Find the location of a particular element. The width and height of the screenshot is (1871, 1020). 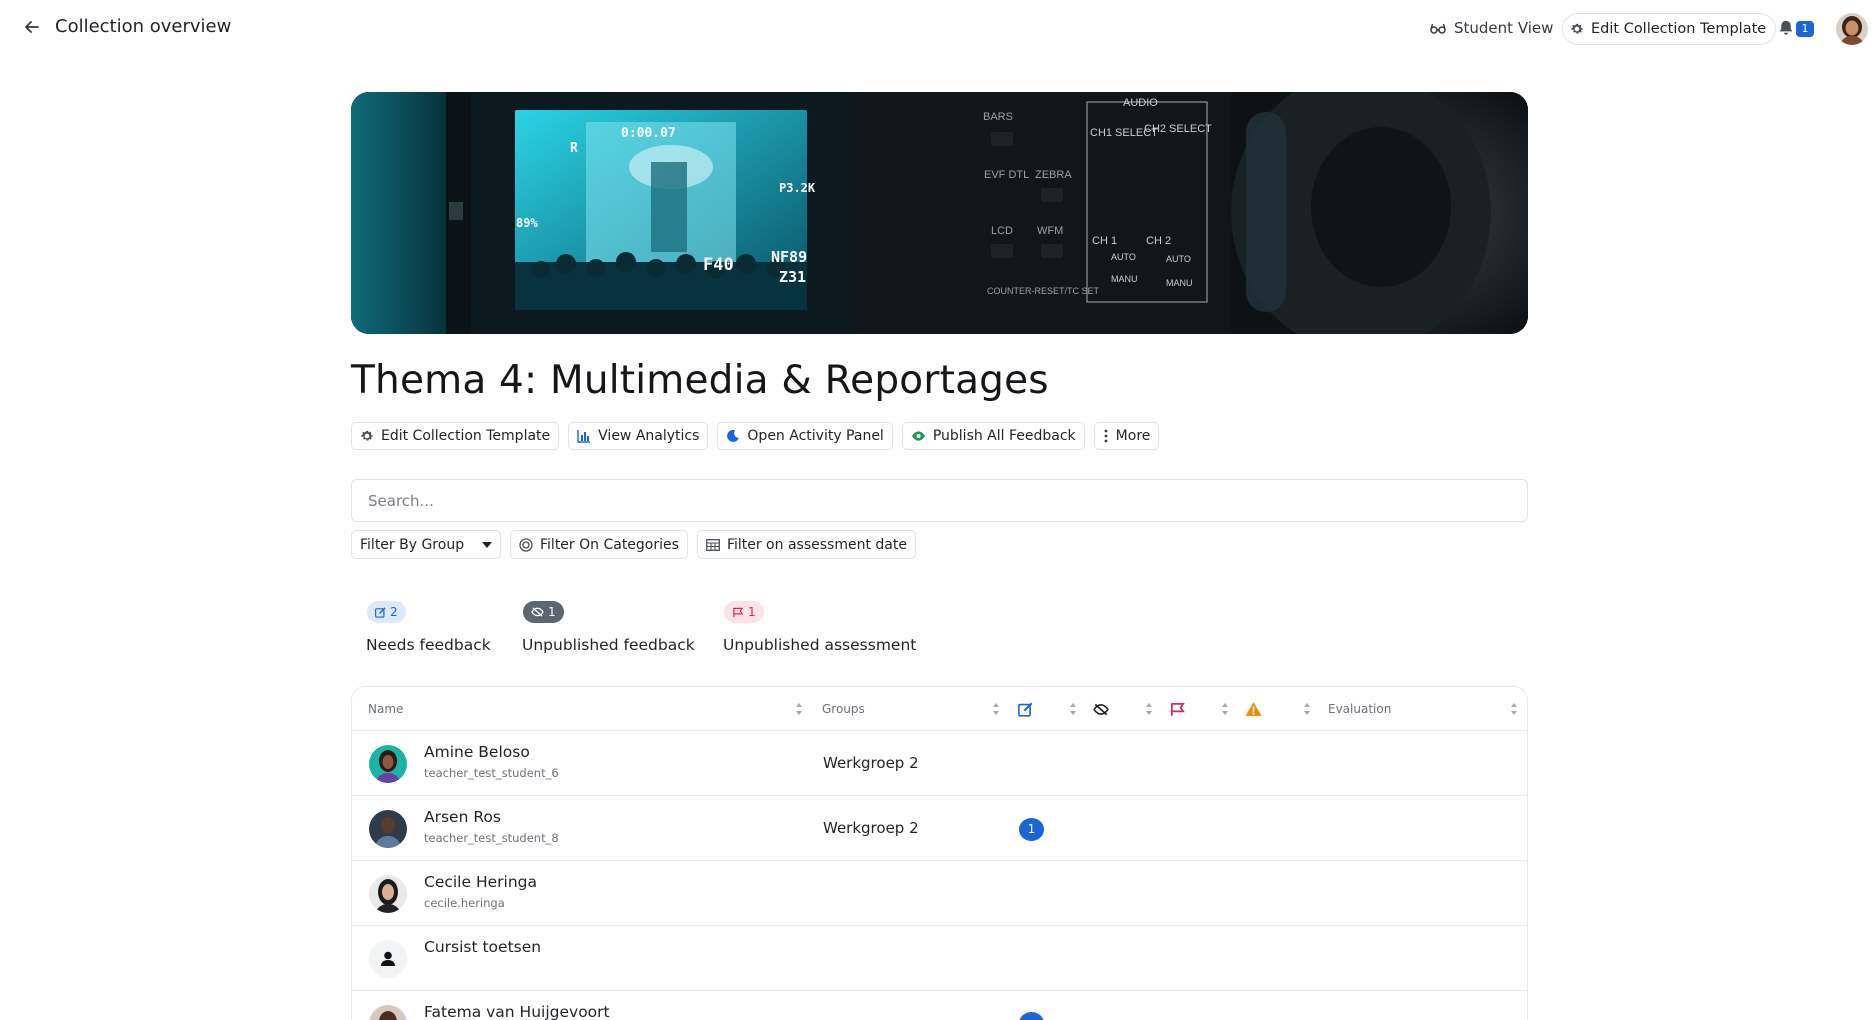

svg-text: 89% is located at coordinates (527, 223).